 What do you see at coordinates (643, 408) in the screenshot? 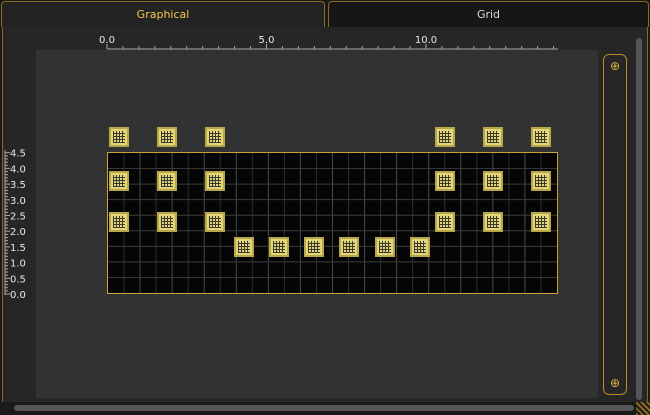
I see `resize-corner` at bounding box center [643, 408].